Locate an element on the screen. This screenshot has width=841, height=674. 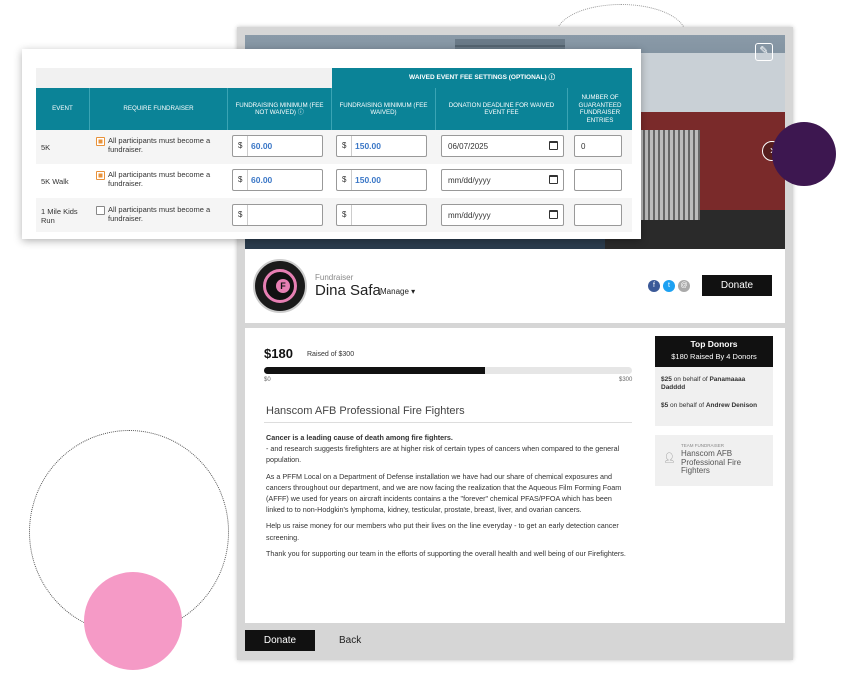
deadline-date-input: 06/07/2025 is located at coordinates (502, 146).